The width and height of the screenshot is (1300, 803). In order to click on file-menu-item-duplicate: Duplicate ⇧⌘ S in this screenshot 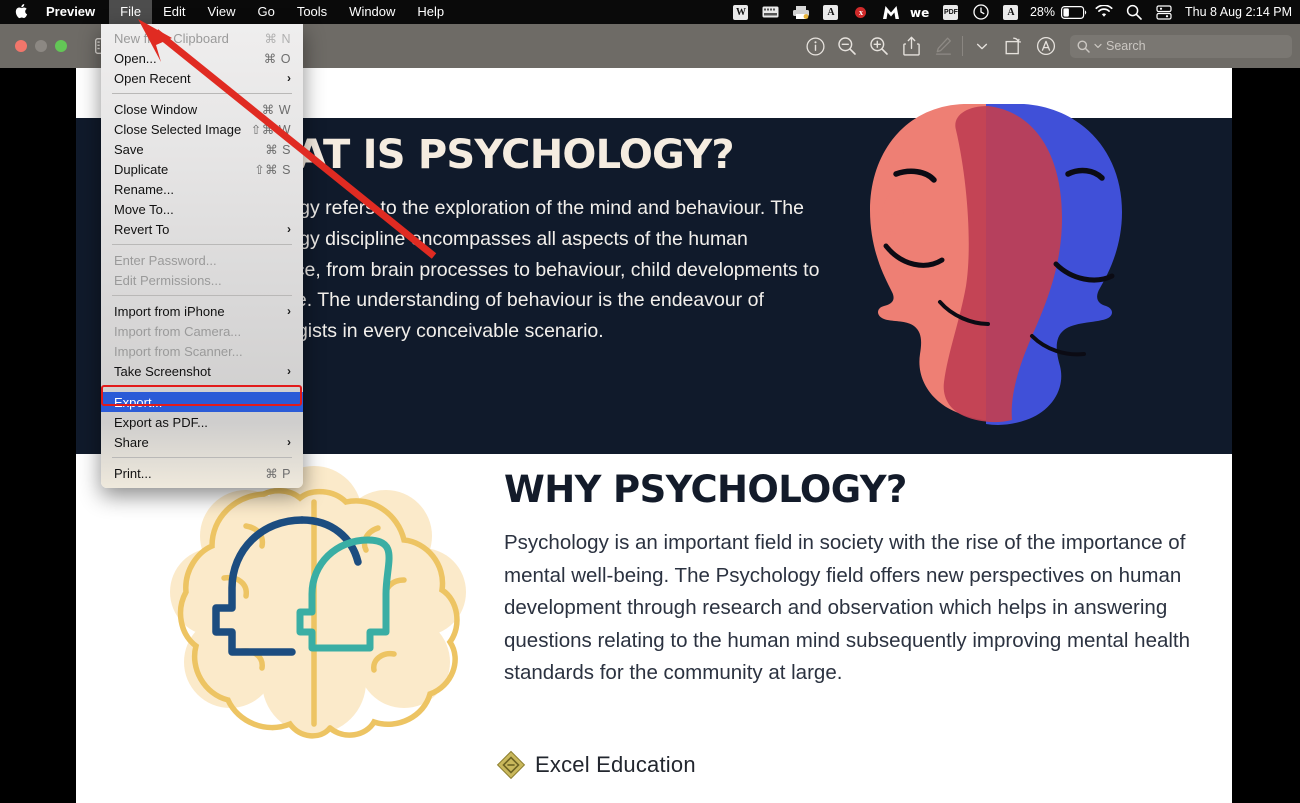, I will do `click(202, 169)`.